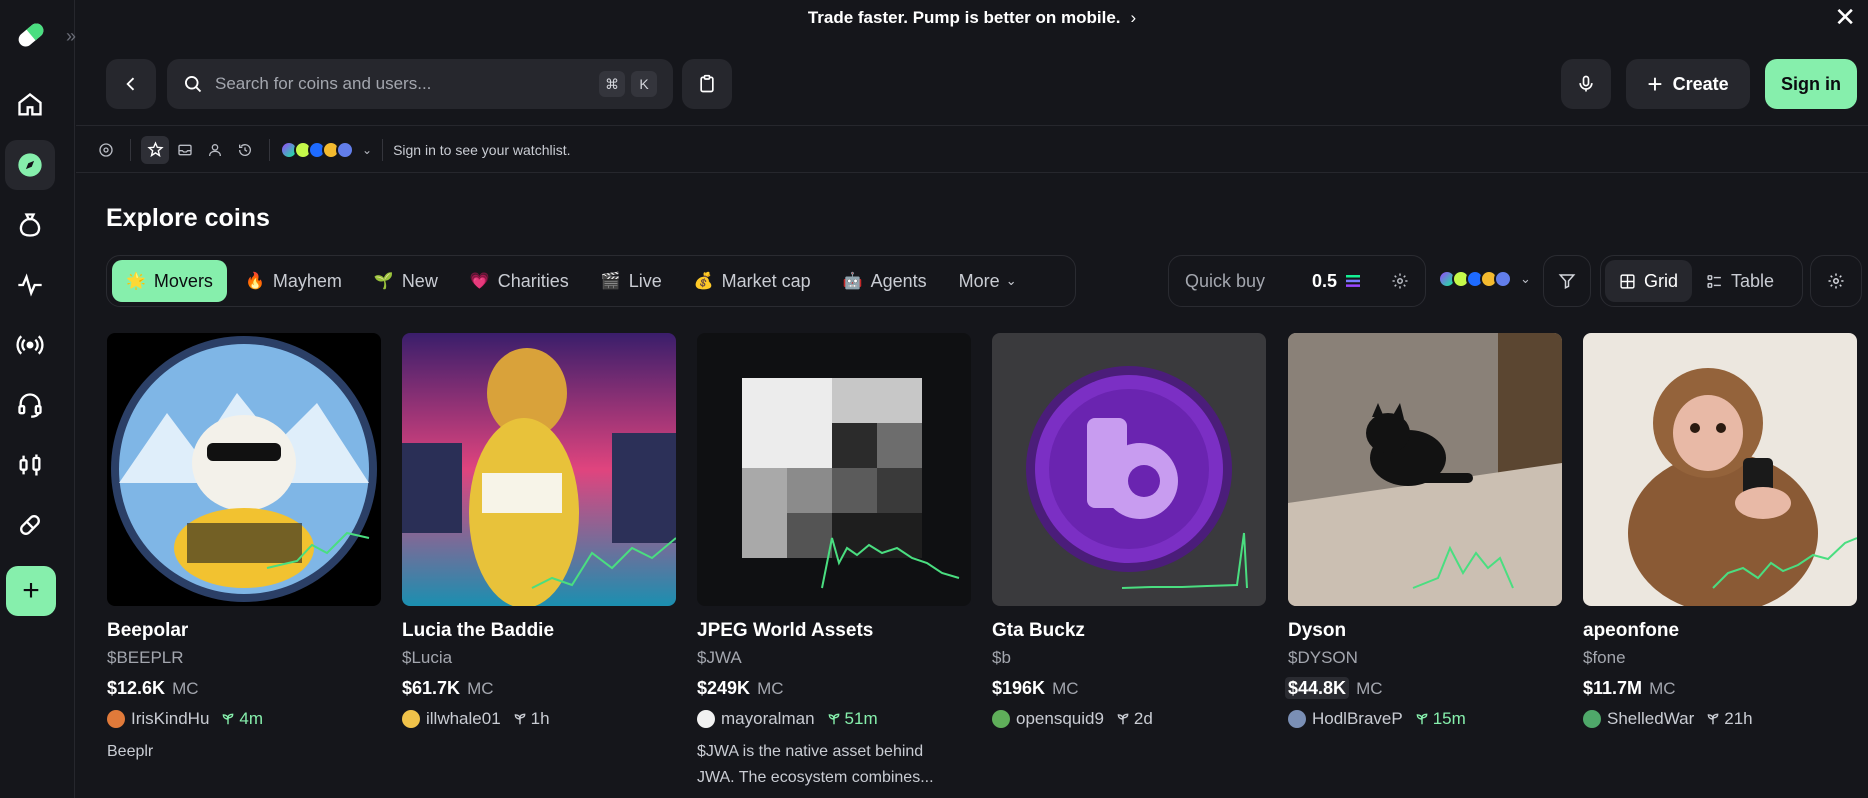  What do you see at coordinates (345, 149) in the screenshot?
I see `ethereum-icon` at bounding box center [345, 149].